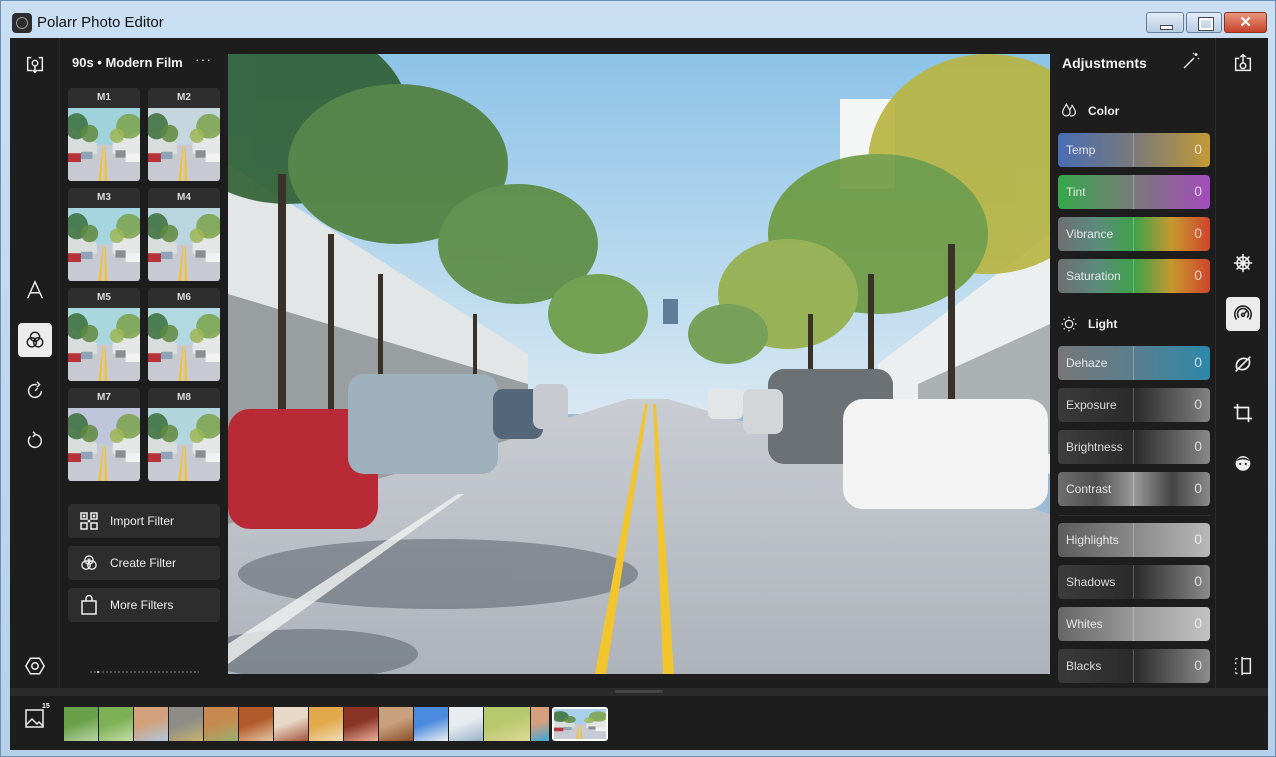 This screenshot has width=1276, height=757. I want to click on slider-highlights: Highlights 0, so click(1134, 540).